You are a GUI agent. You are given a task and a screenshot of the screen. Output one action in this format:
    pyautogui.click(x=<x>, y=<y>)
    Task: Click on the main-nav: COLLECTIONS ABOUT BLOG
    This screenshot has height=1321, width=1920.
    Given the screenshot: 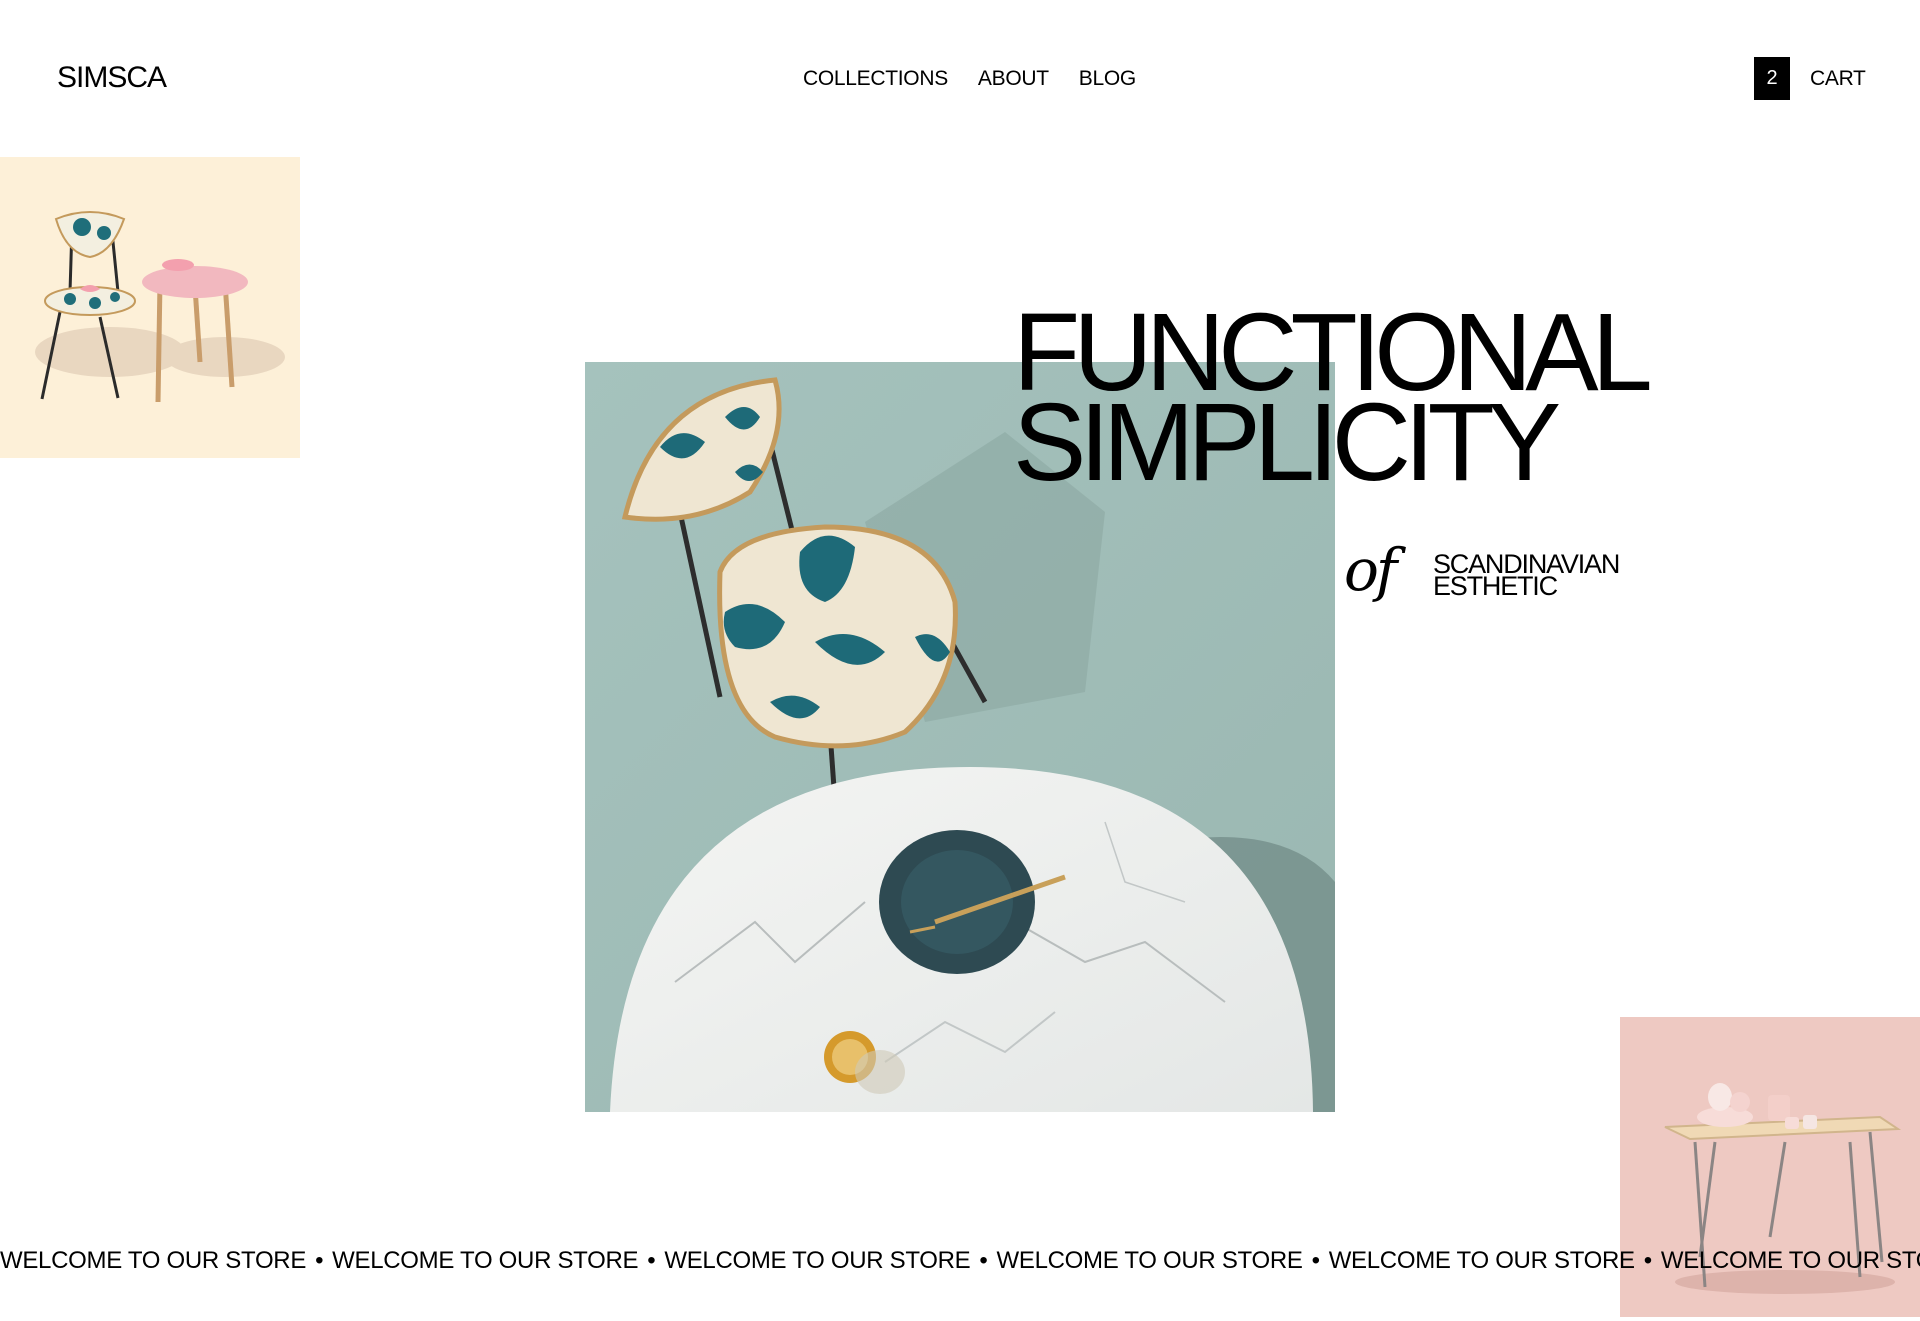 What is the action you would take?
    pyautogui.click(x=969, y=79)
    